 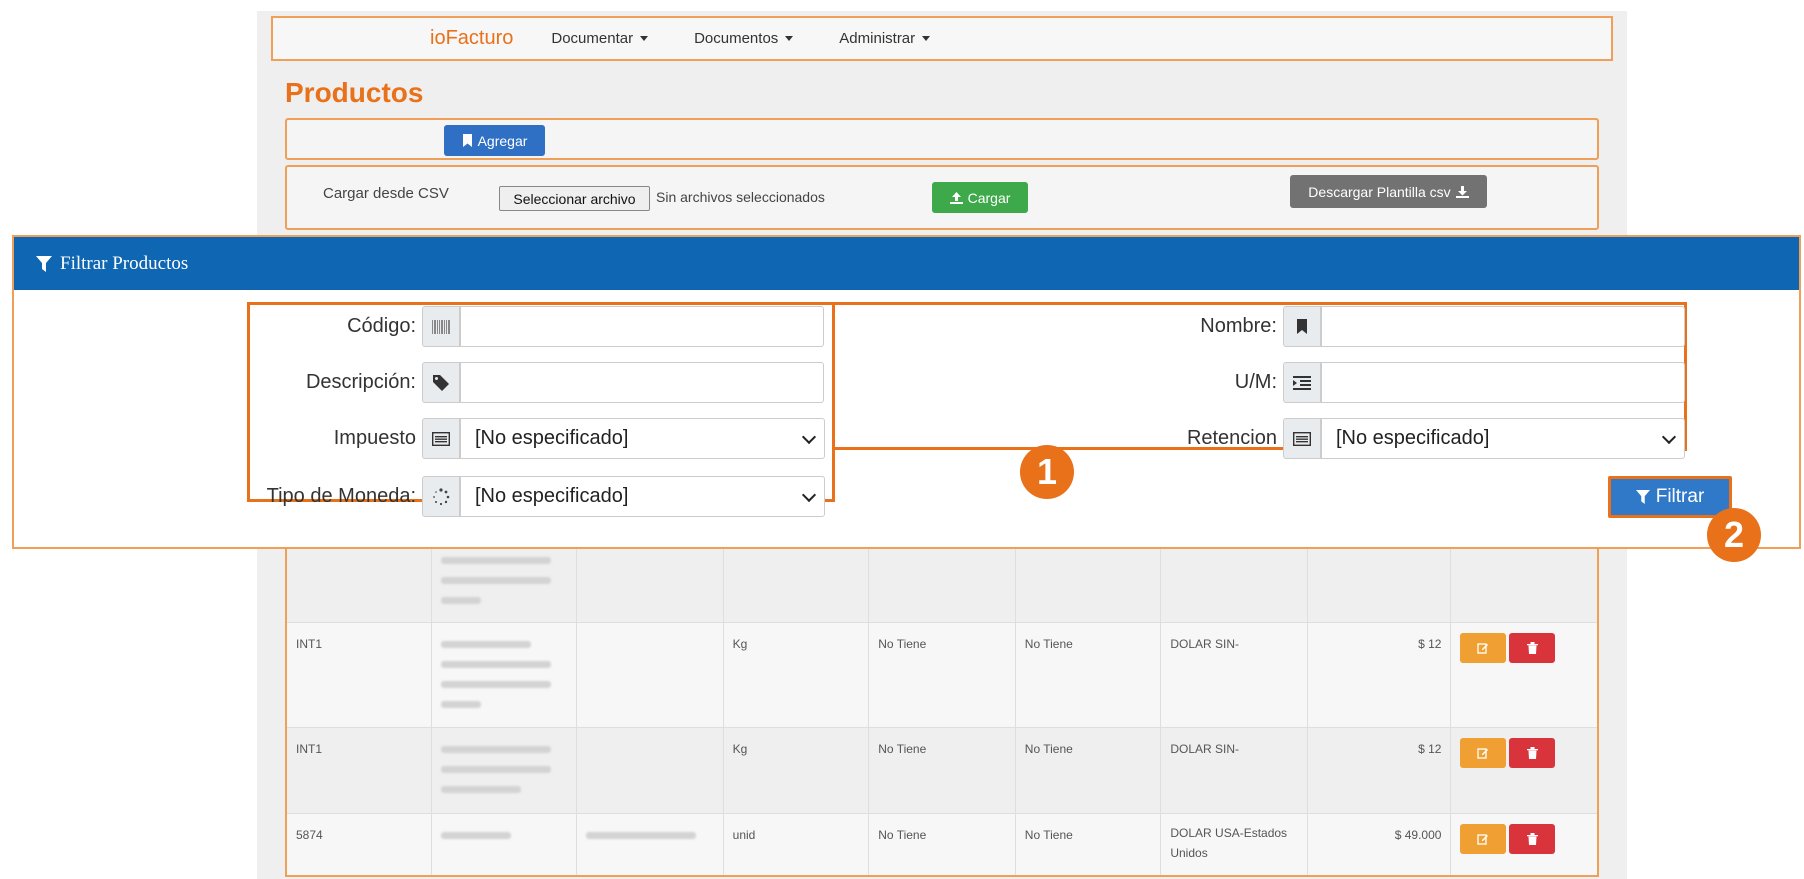 What do you see at coordinates (441, 326) in the screenshot?
I see `barcode-icon` at bounding box center [441, 326].